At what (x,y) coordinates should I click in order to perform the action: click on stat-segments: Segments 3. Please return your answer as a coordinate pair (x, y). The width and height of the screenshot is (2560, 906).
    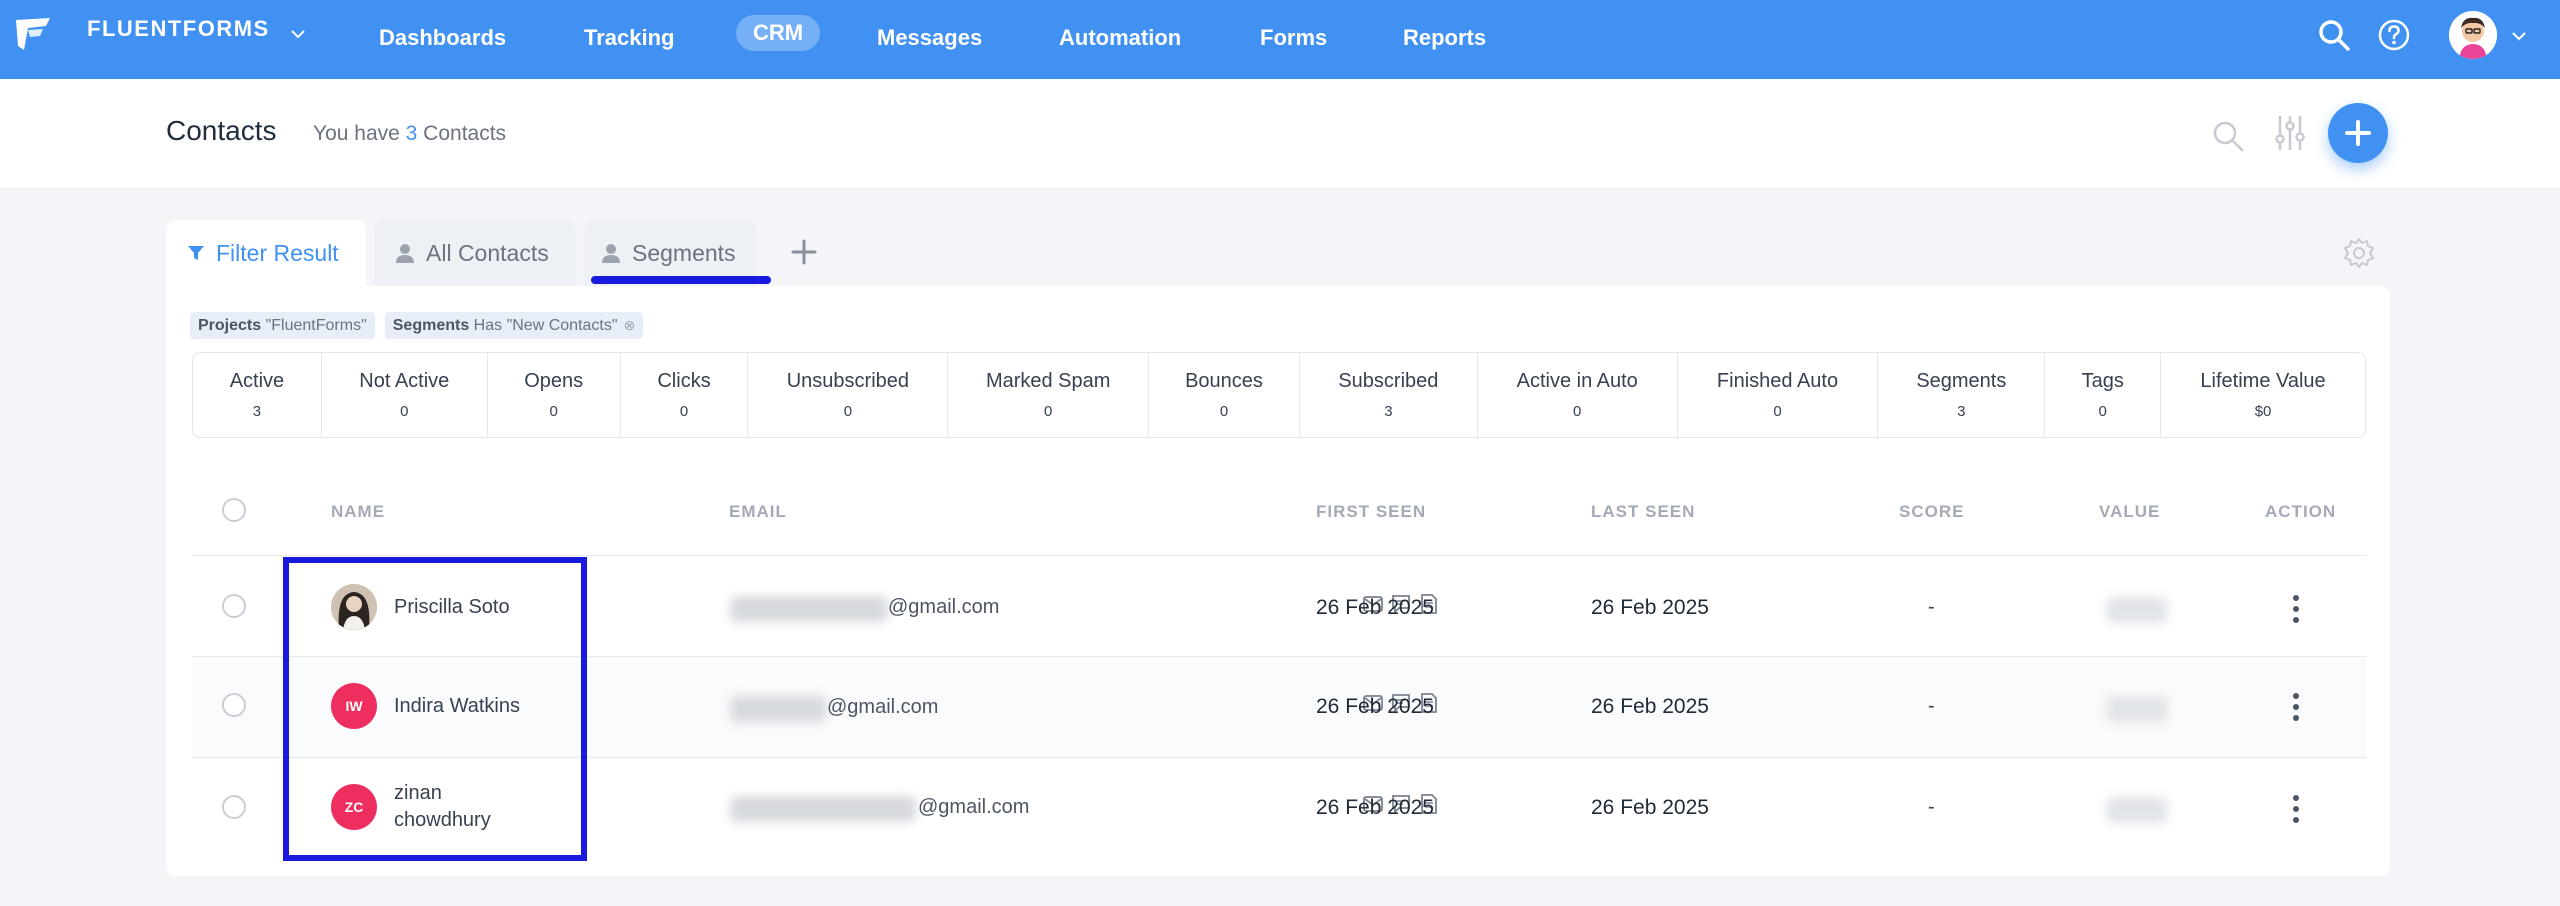
    Looking at the image, I should click on (1962, 395).